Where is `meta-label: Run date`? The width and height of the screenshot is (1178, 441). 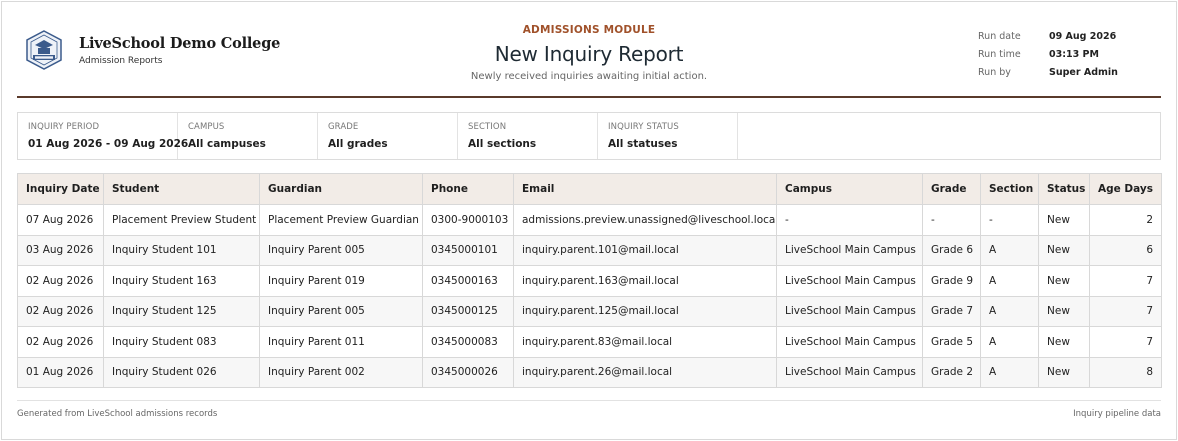 meta-label: Run date is located at coordinates (999, 36).